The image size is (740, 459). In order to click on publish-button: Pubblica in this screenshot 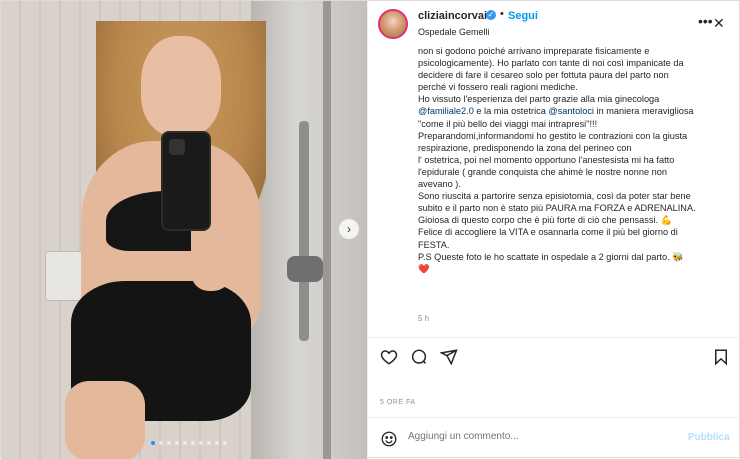, I will do `click(709, 437)`.